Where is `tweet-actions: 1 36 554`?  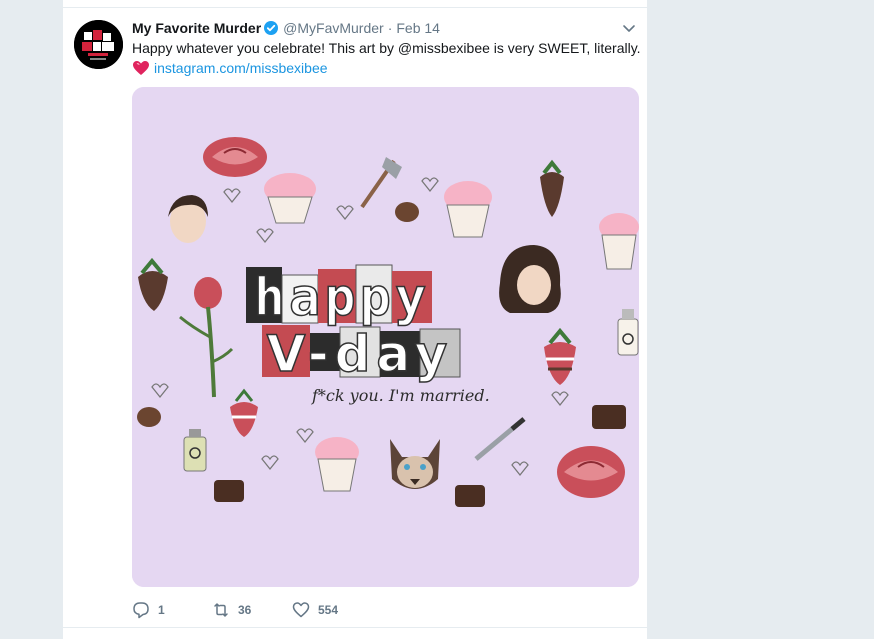
tweet-actions: 1 36 554 is located at coordinates (252, 610).